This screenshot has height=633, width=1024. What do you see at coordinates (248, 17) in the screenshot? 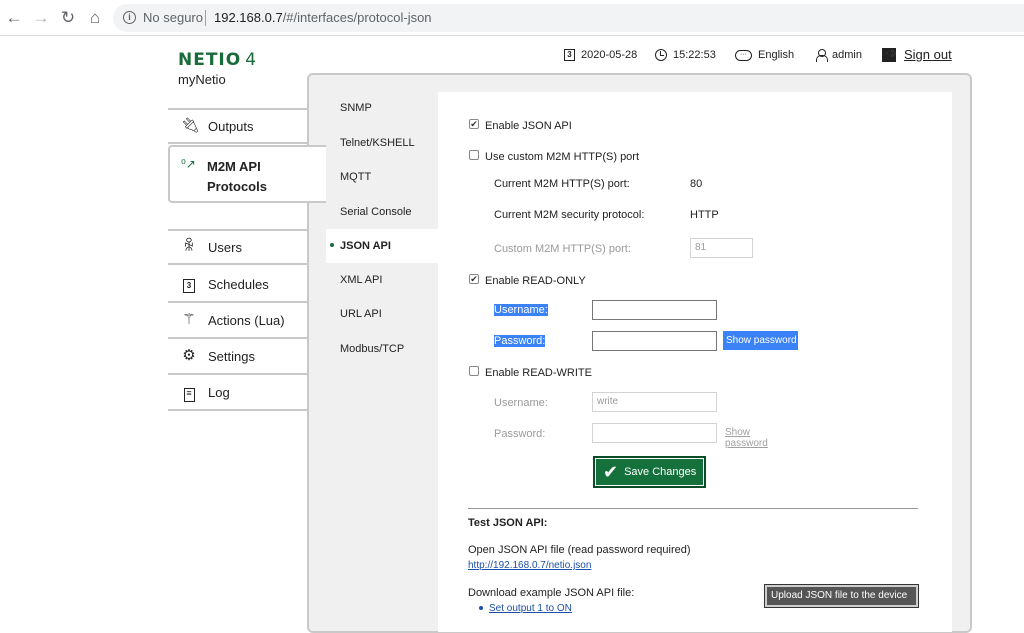
I see `url-host: 192.168.0.7` at bounding box center [248, 17].